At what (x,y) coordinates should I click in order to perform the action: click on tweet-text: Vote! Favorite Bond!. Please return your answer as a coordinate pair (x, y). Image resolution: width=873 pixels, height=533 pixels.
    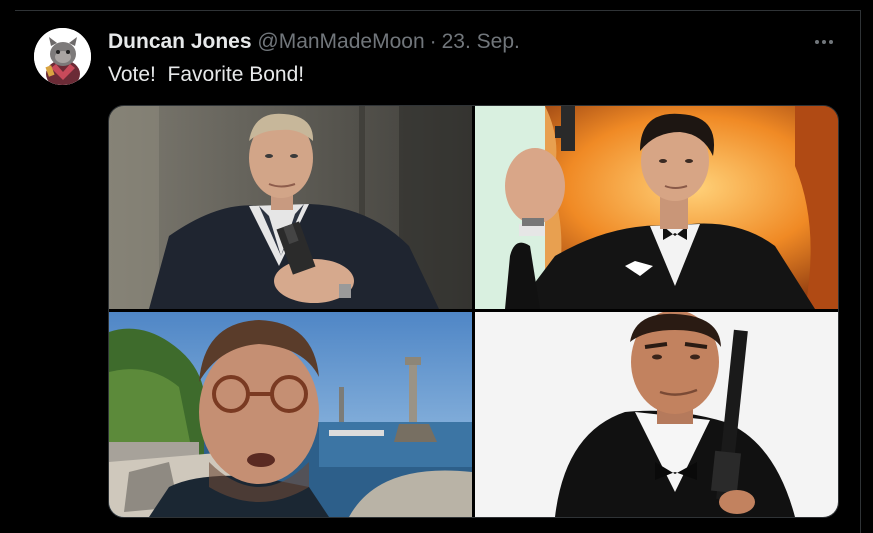
    Looking at the image, I should click on (206, 74).